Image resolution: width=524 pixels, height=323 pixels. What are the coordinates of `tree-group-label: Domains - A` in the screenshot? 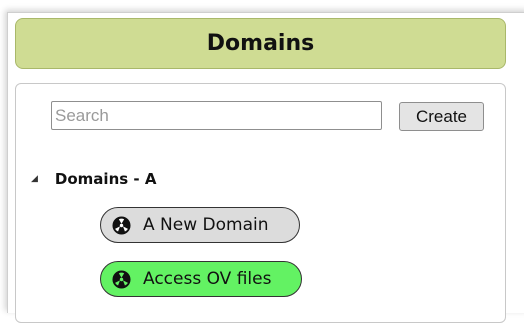 It's located at (105, 179).